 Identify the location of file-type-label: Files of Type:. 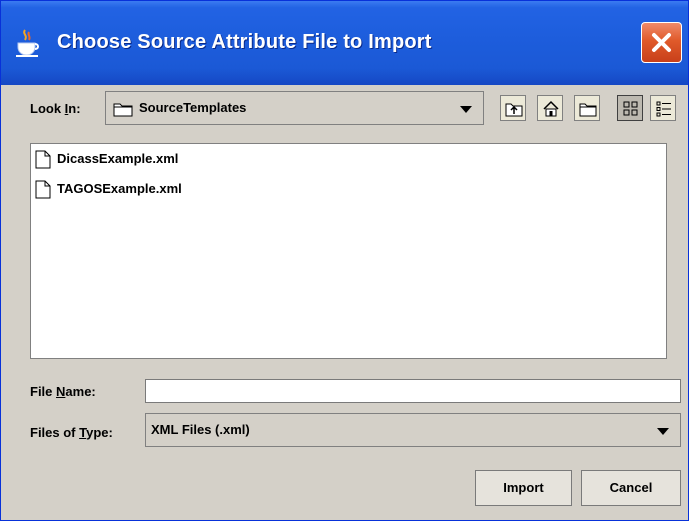
(71, 432).